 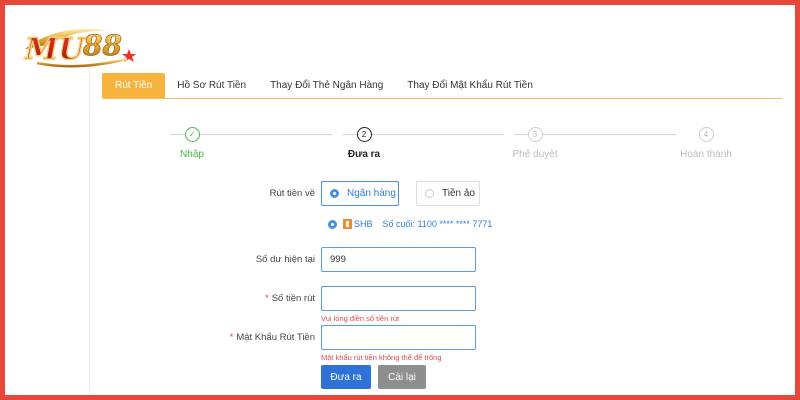 What do you see at coordinates (364, 134) in the screenshot?
I see `step-number: 2` at bounding box center [364, 134].